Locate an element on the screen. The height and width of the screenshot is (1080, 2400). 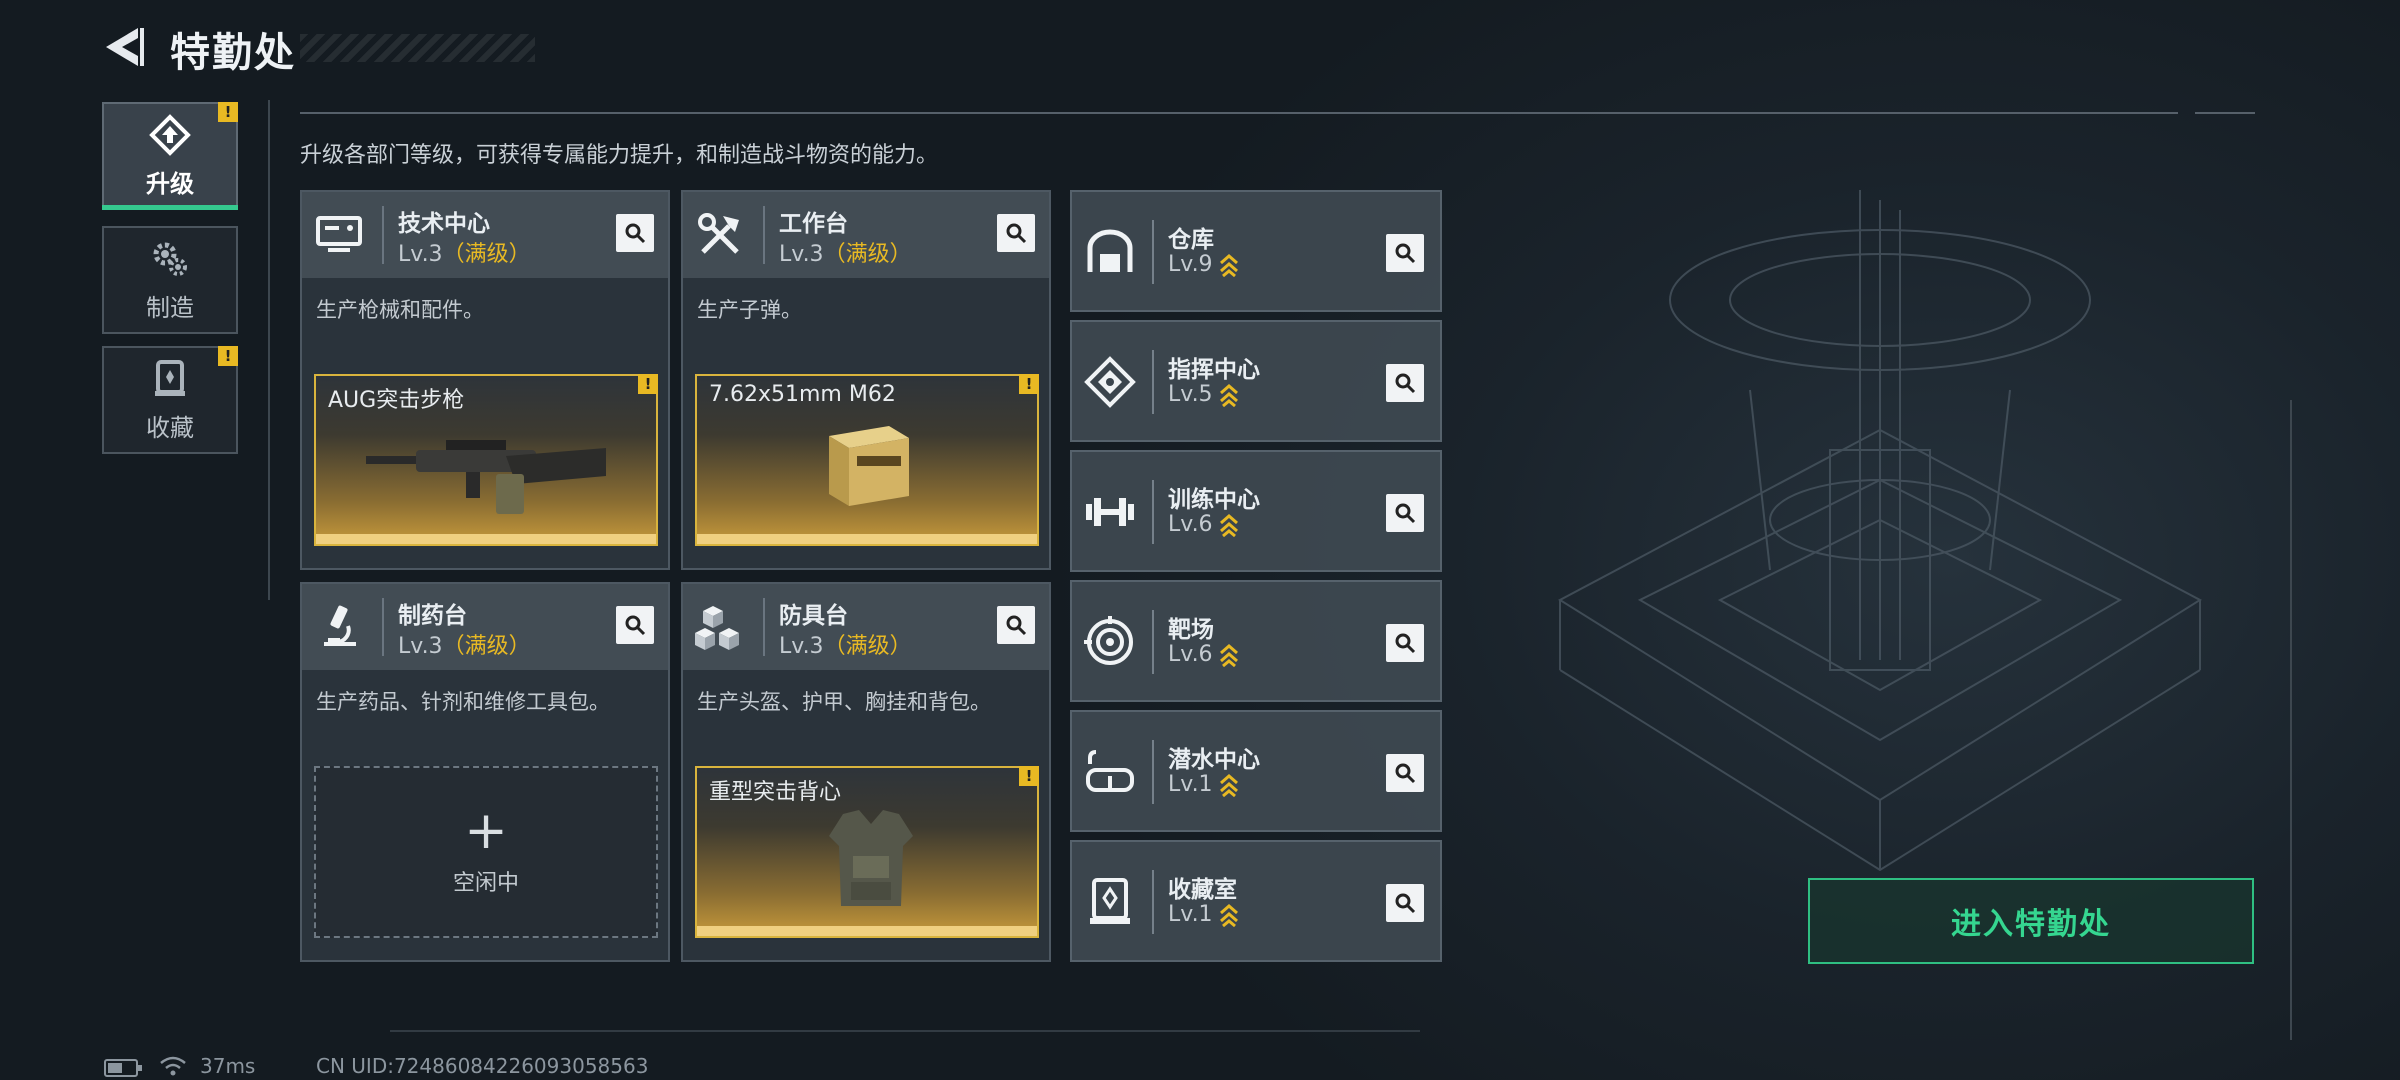
card-name: 制药台 is located at coordinates (432, 616).